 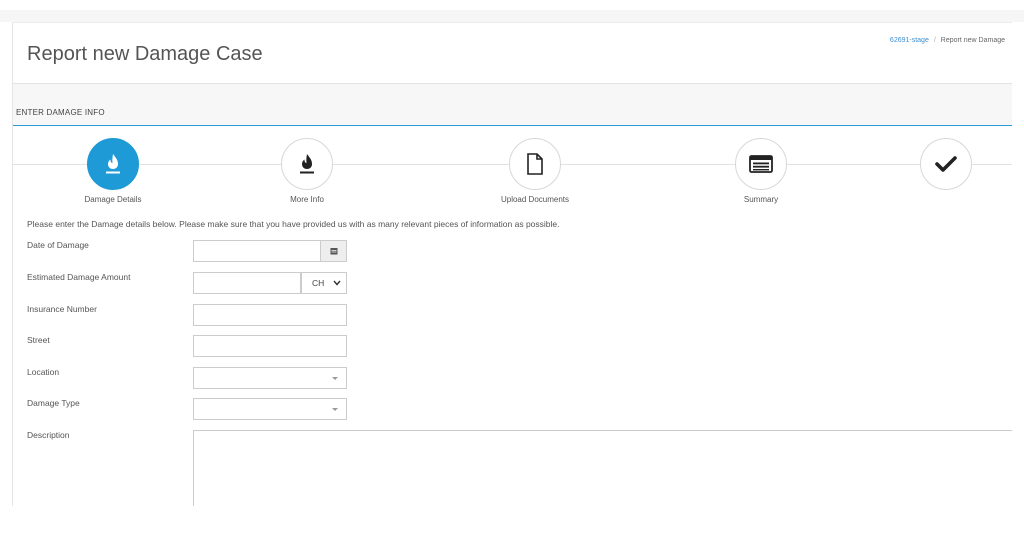 What do you see at coordinates (337, 283) in the screenshot?
I see `chevron-down-icon` at bounding box center [337, 283].